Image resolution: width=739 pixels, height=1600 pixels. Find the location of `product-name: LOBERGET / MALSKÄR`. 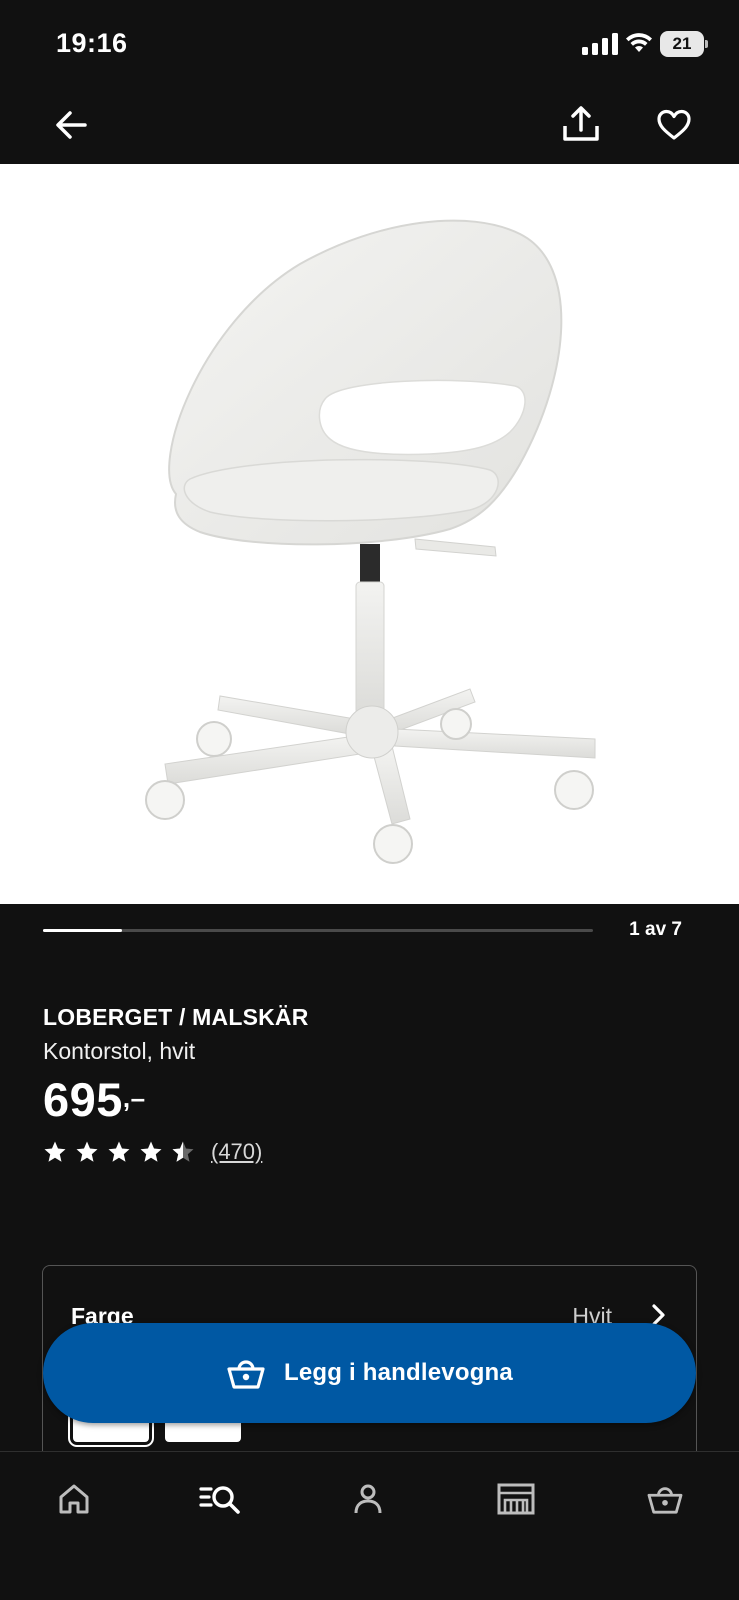

product-name: LOBERGET / MALSKÄR is located at coordinates (176, 1017).